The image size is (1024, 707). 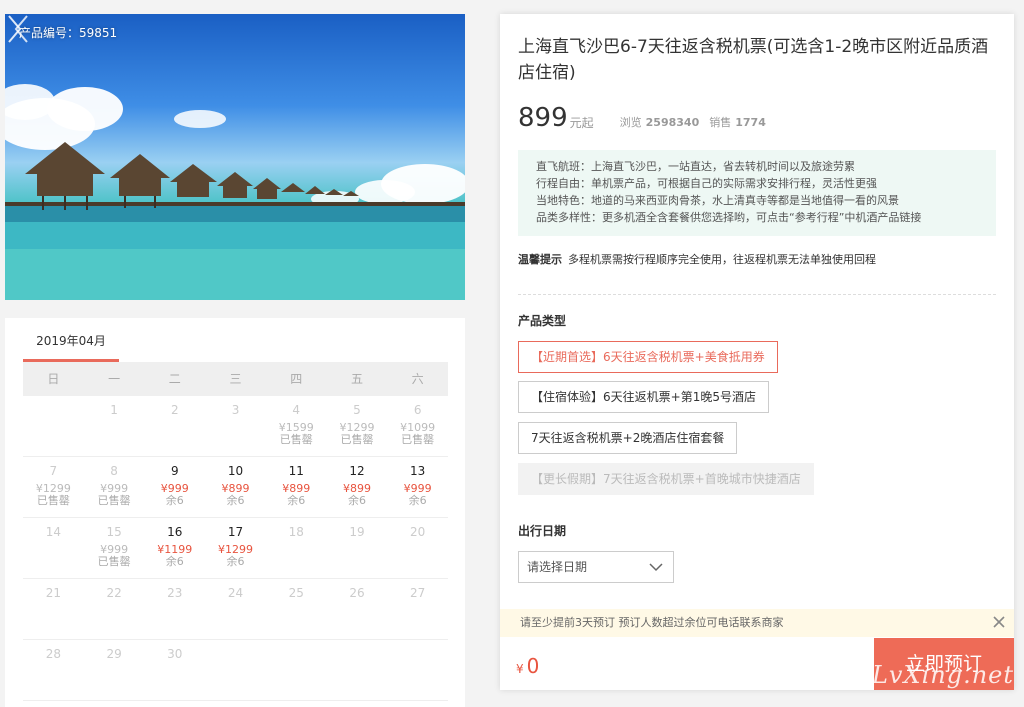 I want to click on calendar-day-cell: 14, so click(x=53, y=548).